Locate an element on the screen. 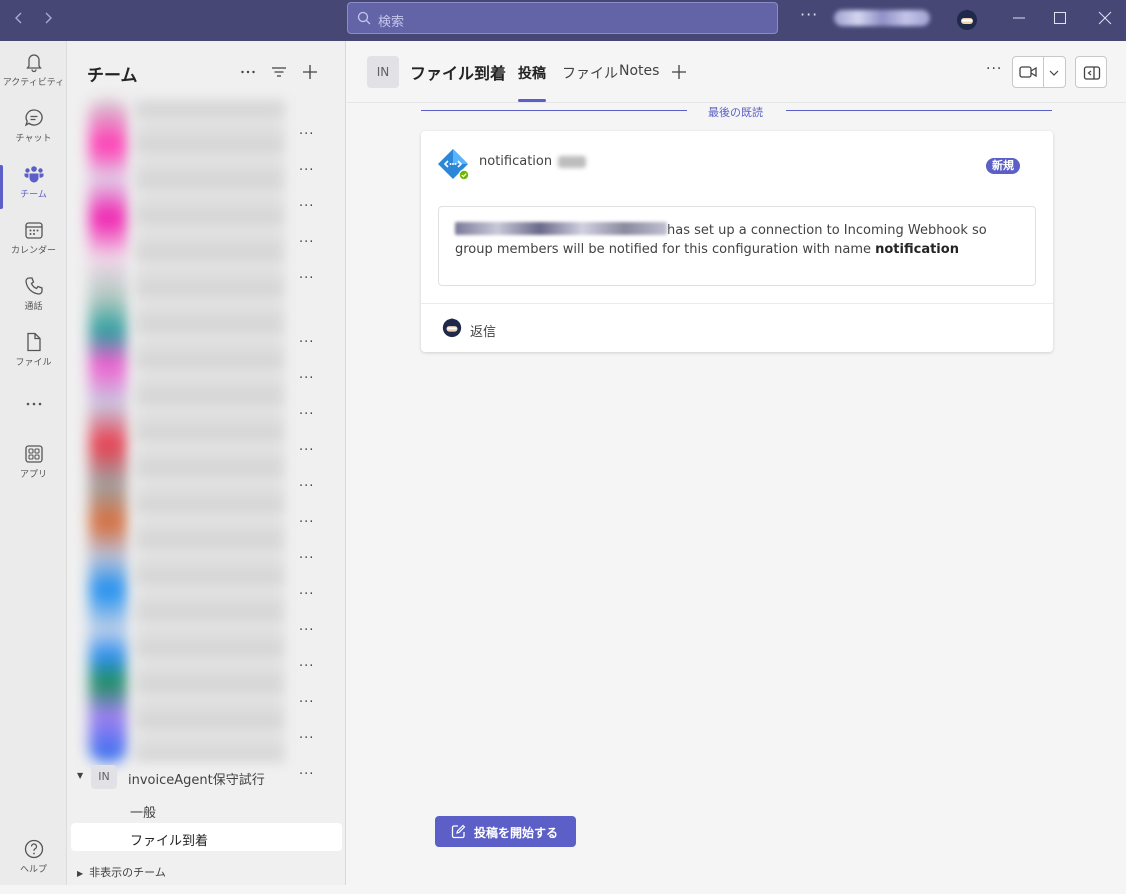  card-divider is located at coordinates (737, 303).